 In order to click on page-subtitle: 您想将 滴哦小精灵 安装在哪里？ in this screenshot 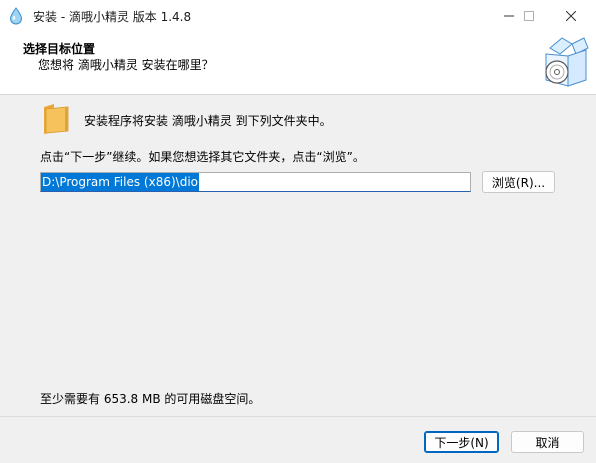, I will do `click(126, 65)`.